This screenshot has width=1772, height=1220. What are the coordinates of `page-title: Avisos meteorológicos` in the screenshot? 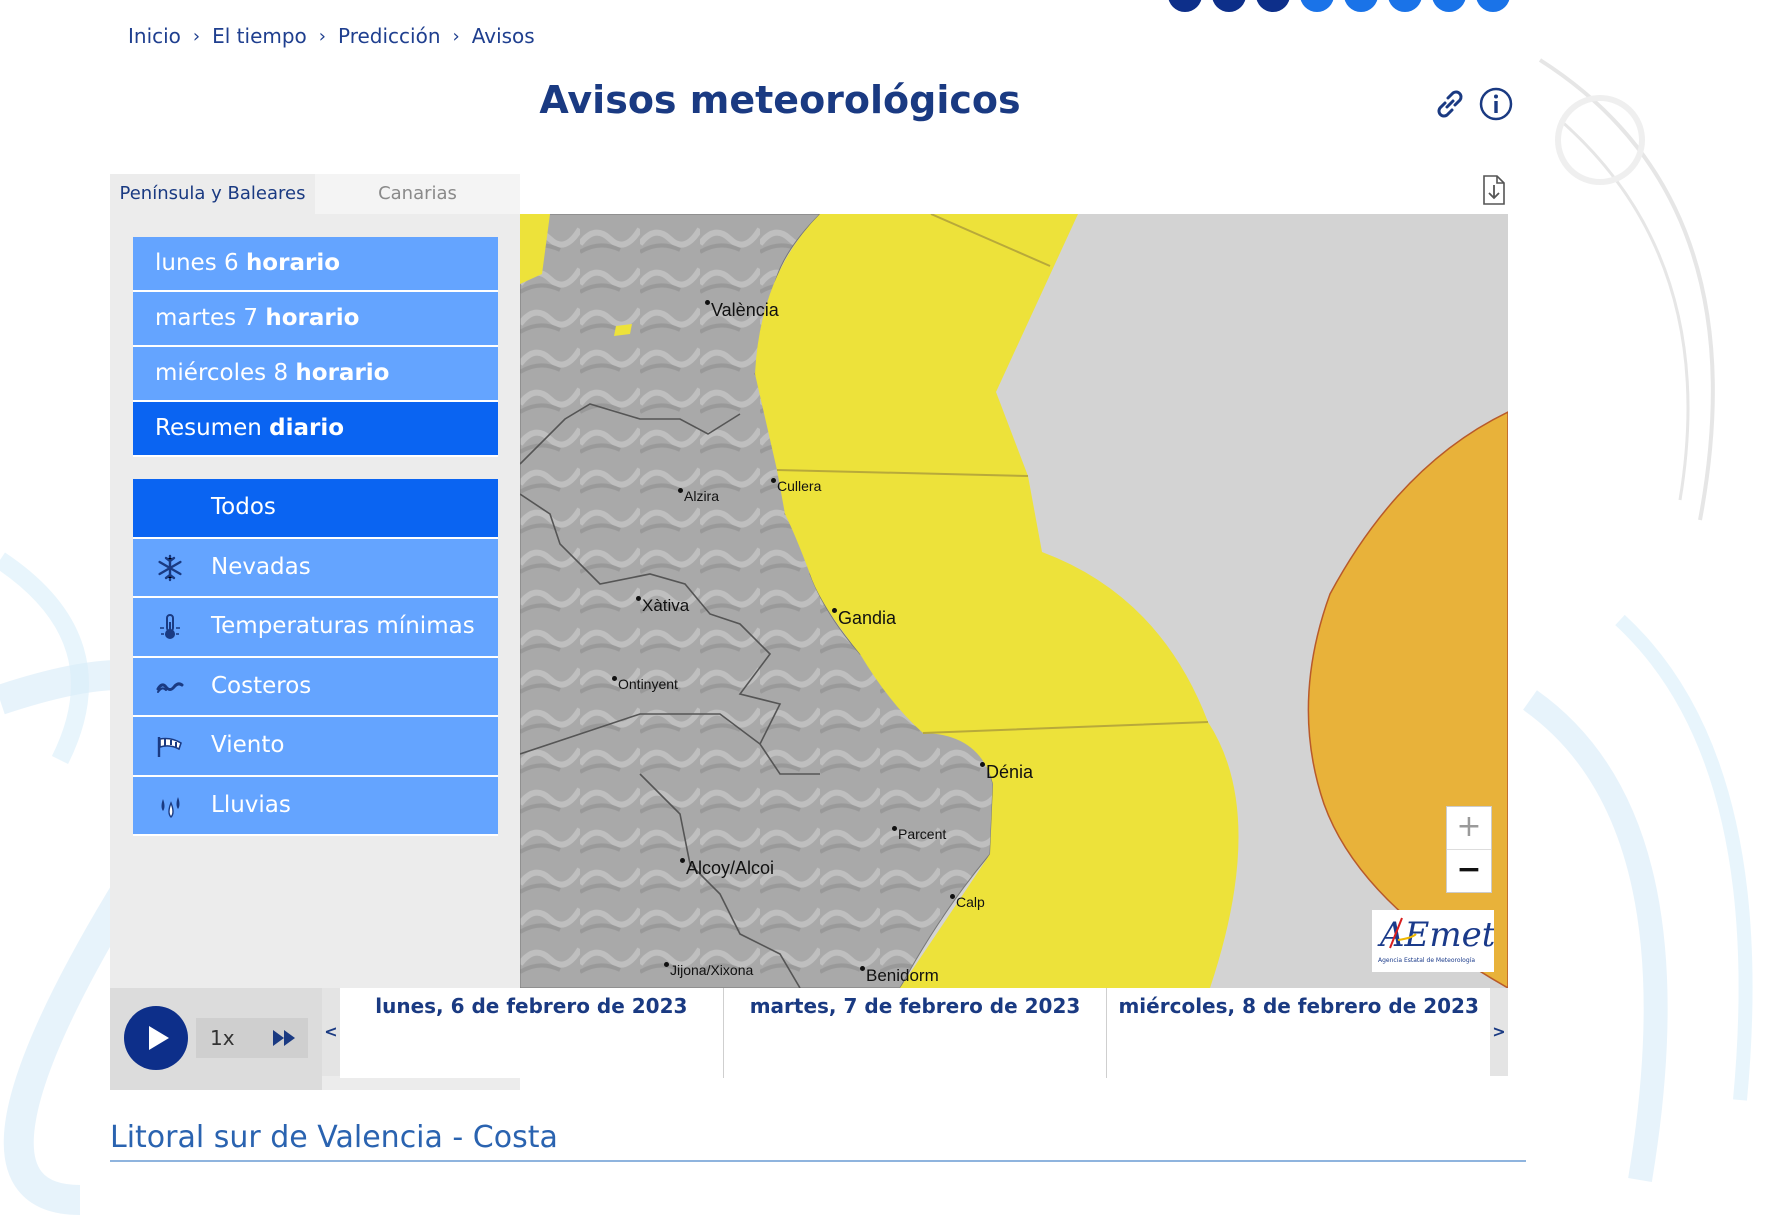 It's located at (780, 100).